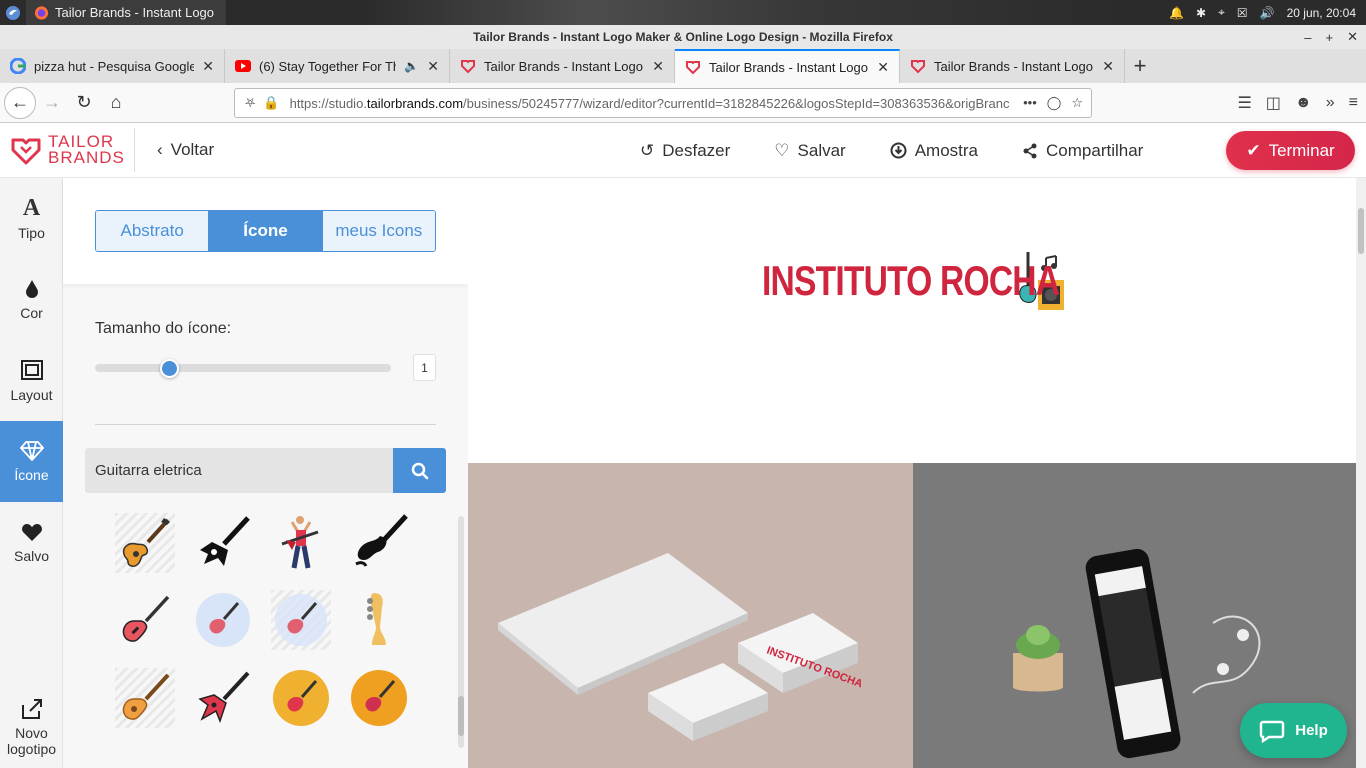  What do you see at coordinates (1054, 103) in the screenshot?
I see `pocket-icon: ◯` at bounding box center [1054, 103].